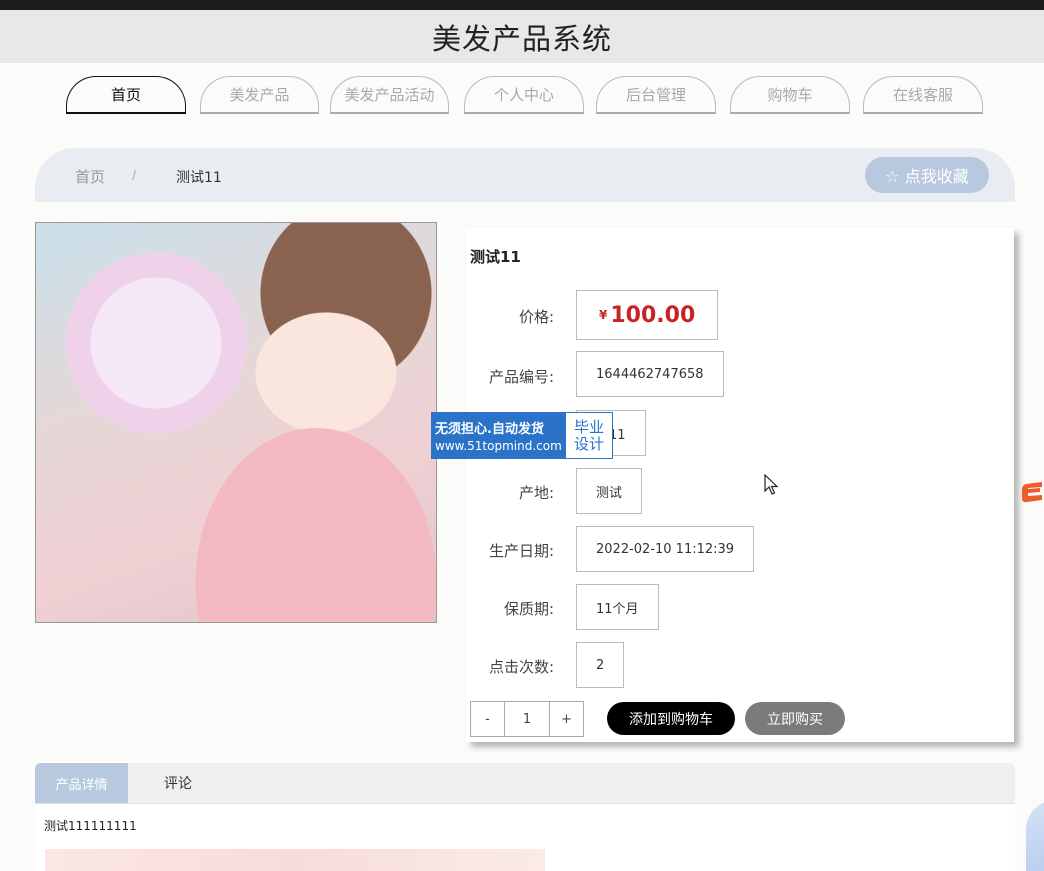 Image resolution: width=1044 pixels, height=871 pixels. What do you see at coordinates (90, 826) in the screenshot?
I see `detail-text: 测试111111111` at bounding box center [90, 826].